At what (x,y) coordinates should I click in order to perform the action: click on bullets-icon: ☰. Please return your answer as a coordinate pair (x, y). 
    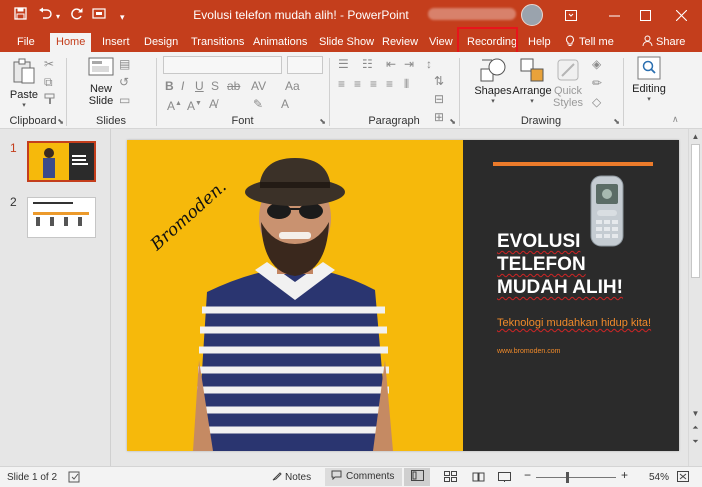
    Looking at the image, I should click on (343, 64).